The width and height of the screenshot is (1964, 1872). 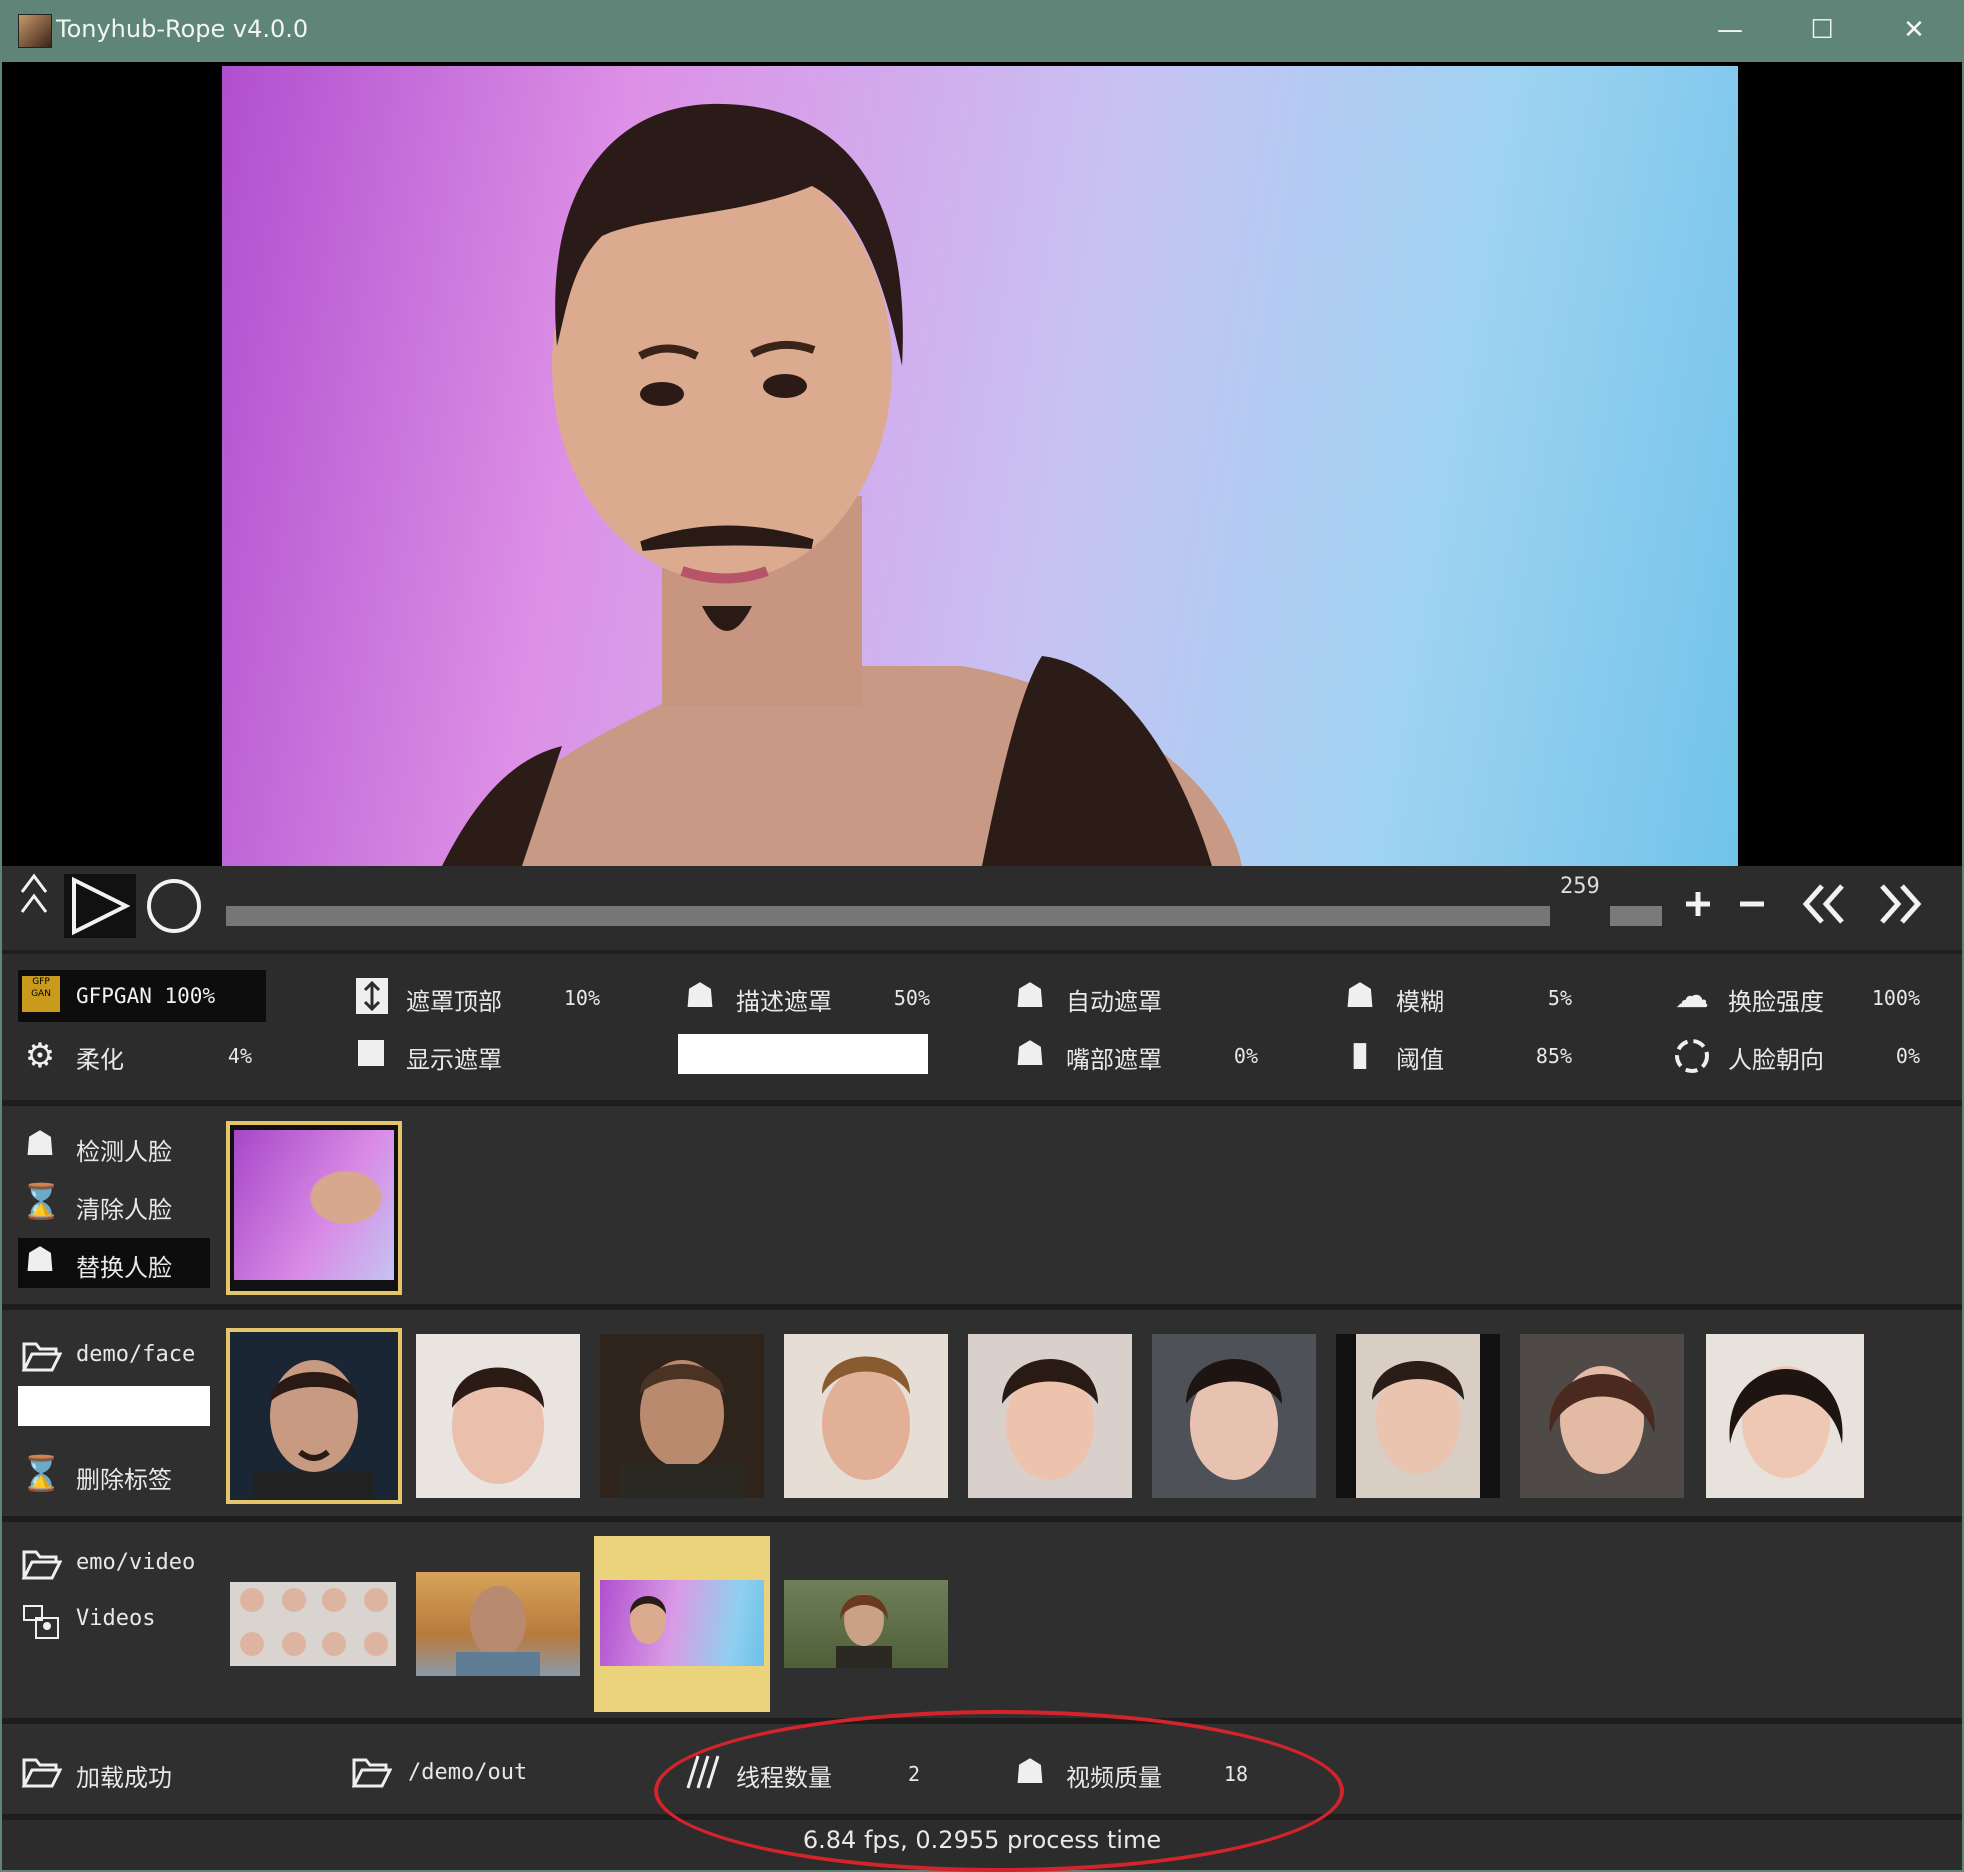 What do you see at coordinates (100, 1060) in the screenshot?
I see `soften-label: 柔化` at bounding box center [100, 1060].